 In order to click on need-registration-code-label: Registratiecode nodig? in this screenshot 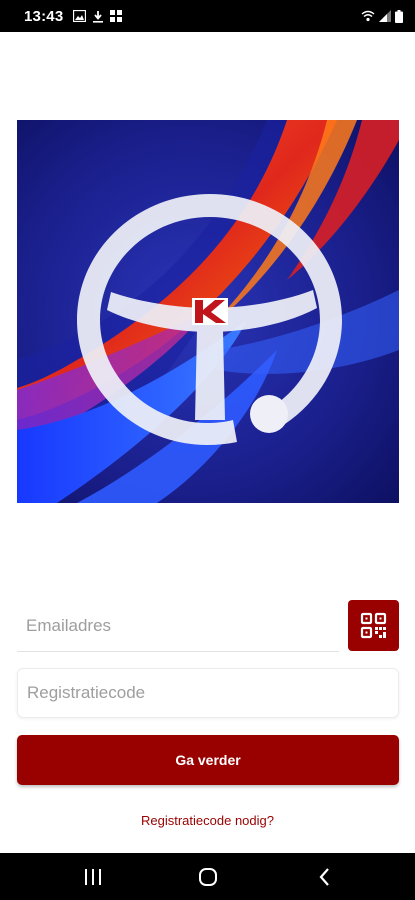, I will do `click(207, 820)`.